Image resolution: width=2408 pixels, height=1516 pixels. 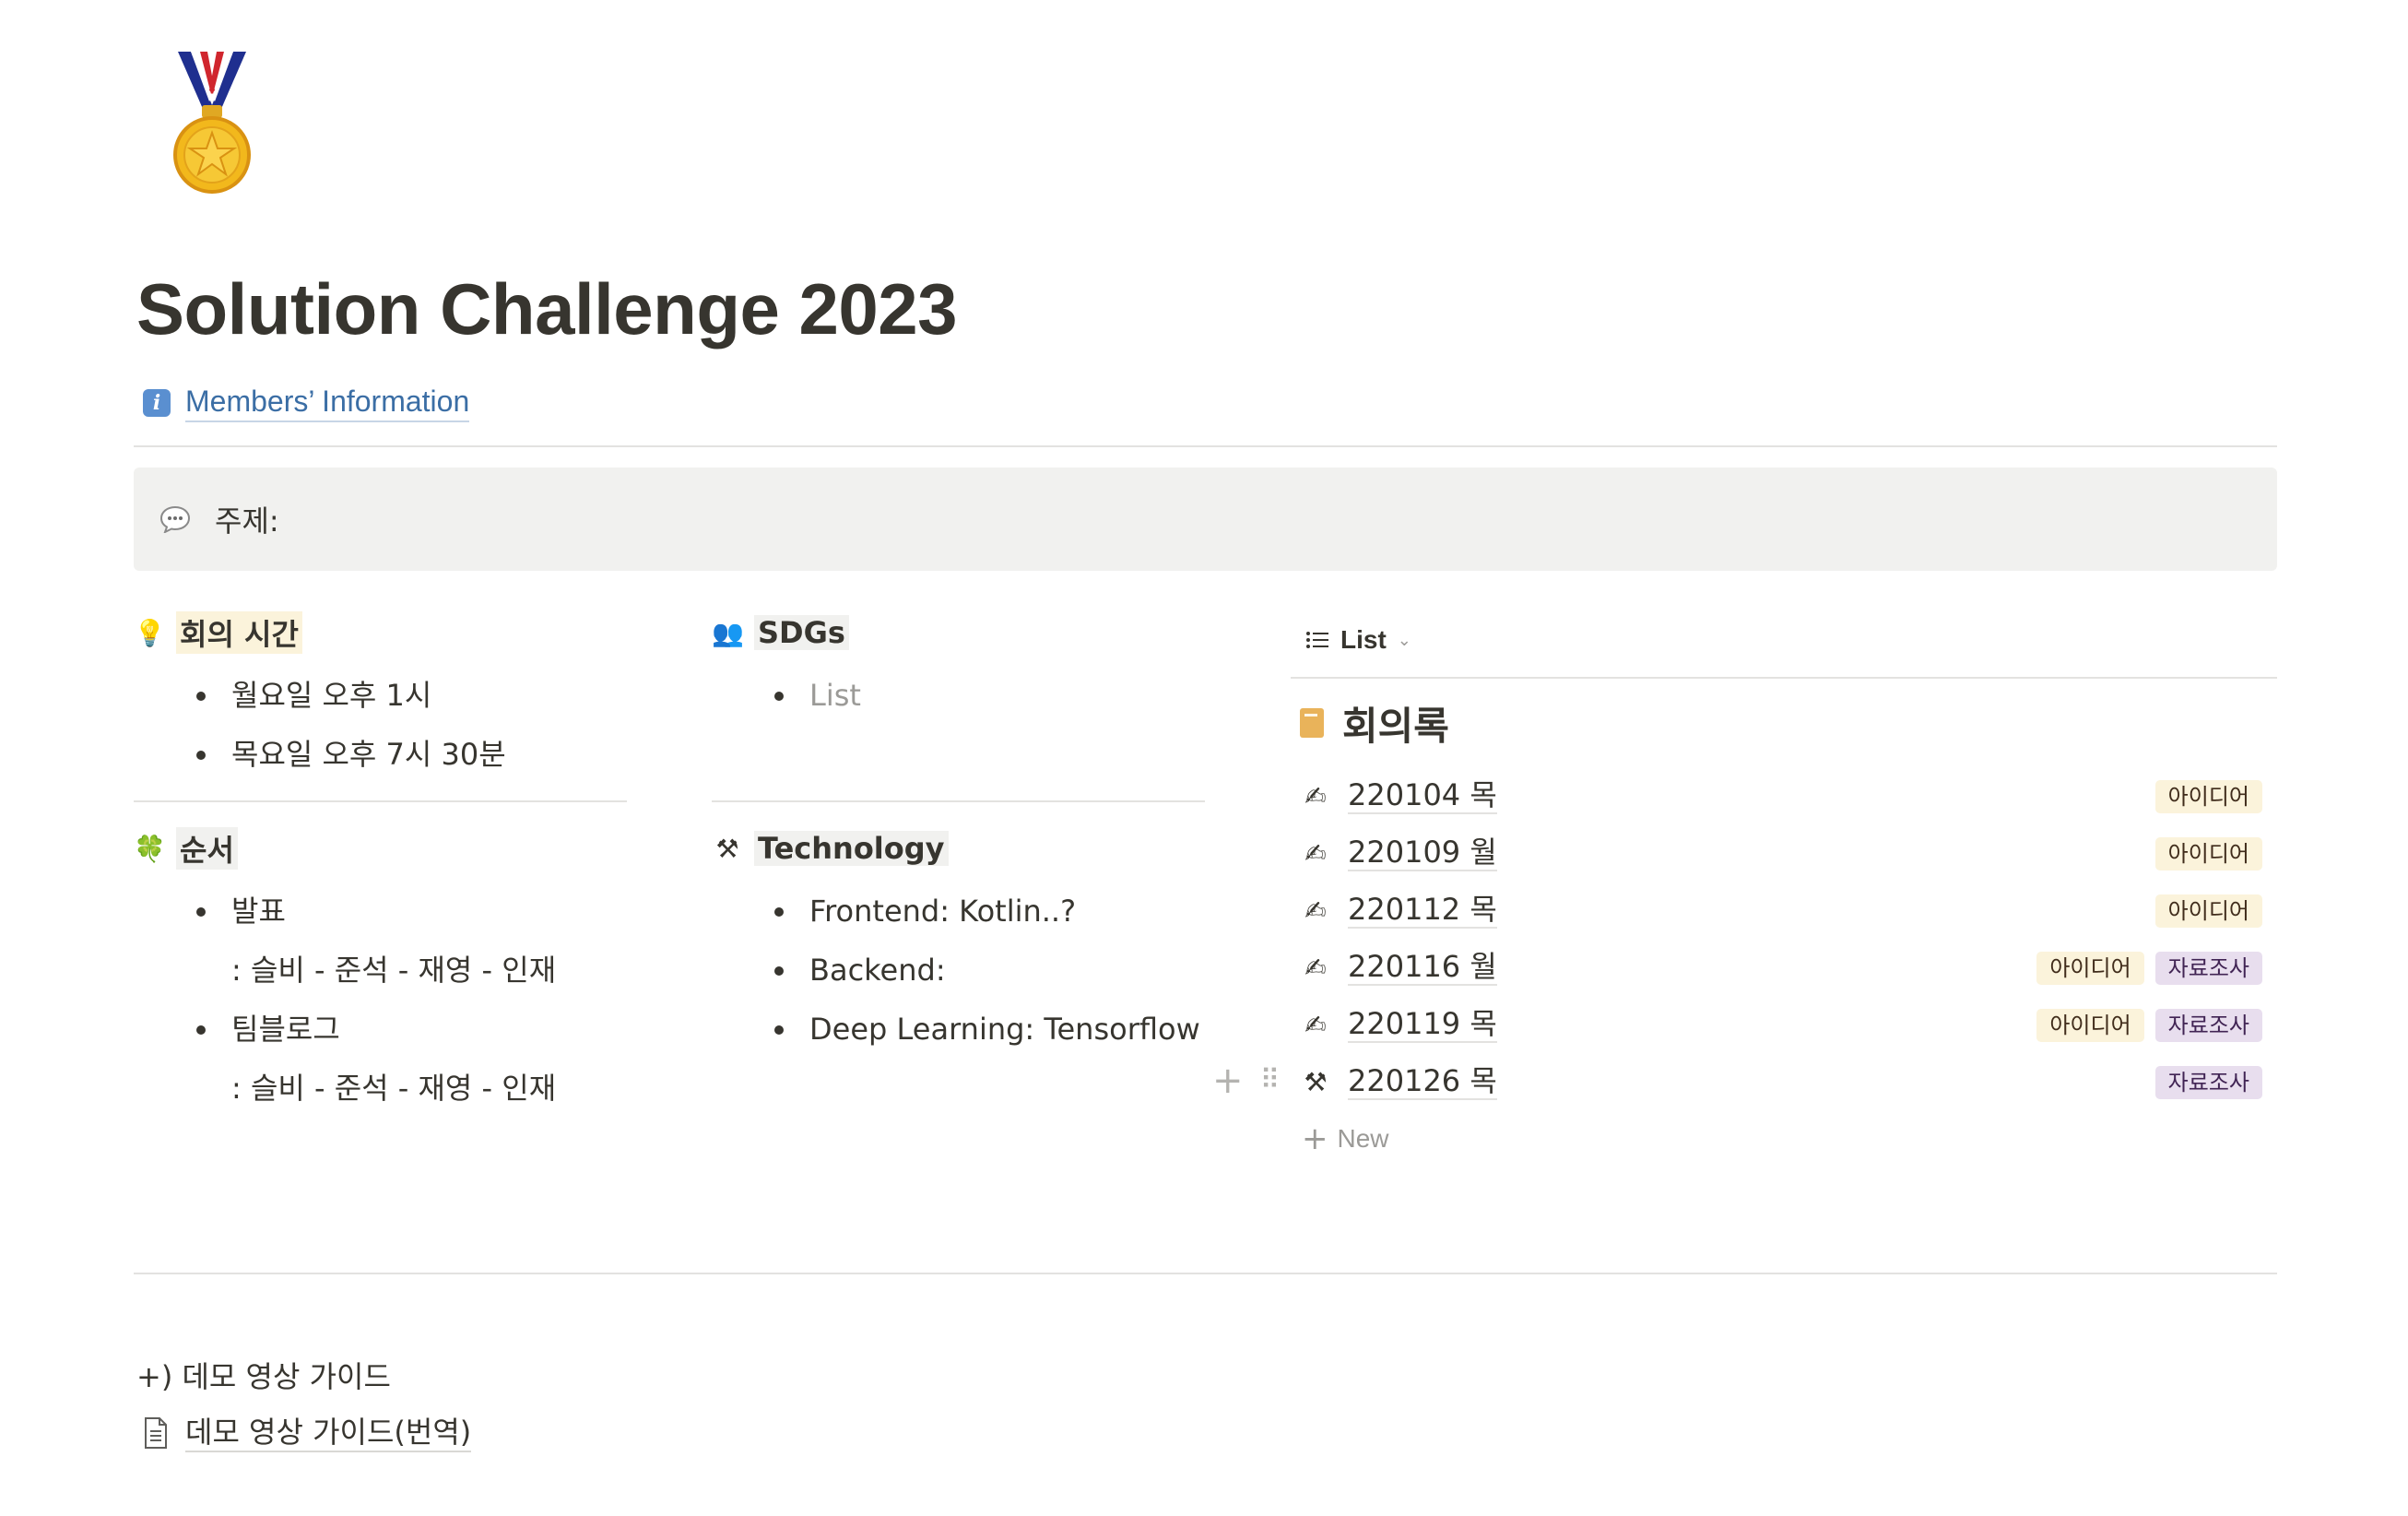 I want to click on database-row: ✍ 220104 목 아이디어, so click(x=1784, y=795).